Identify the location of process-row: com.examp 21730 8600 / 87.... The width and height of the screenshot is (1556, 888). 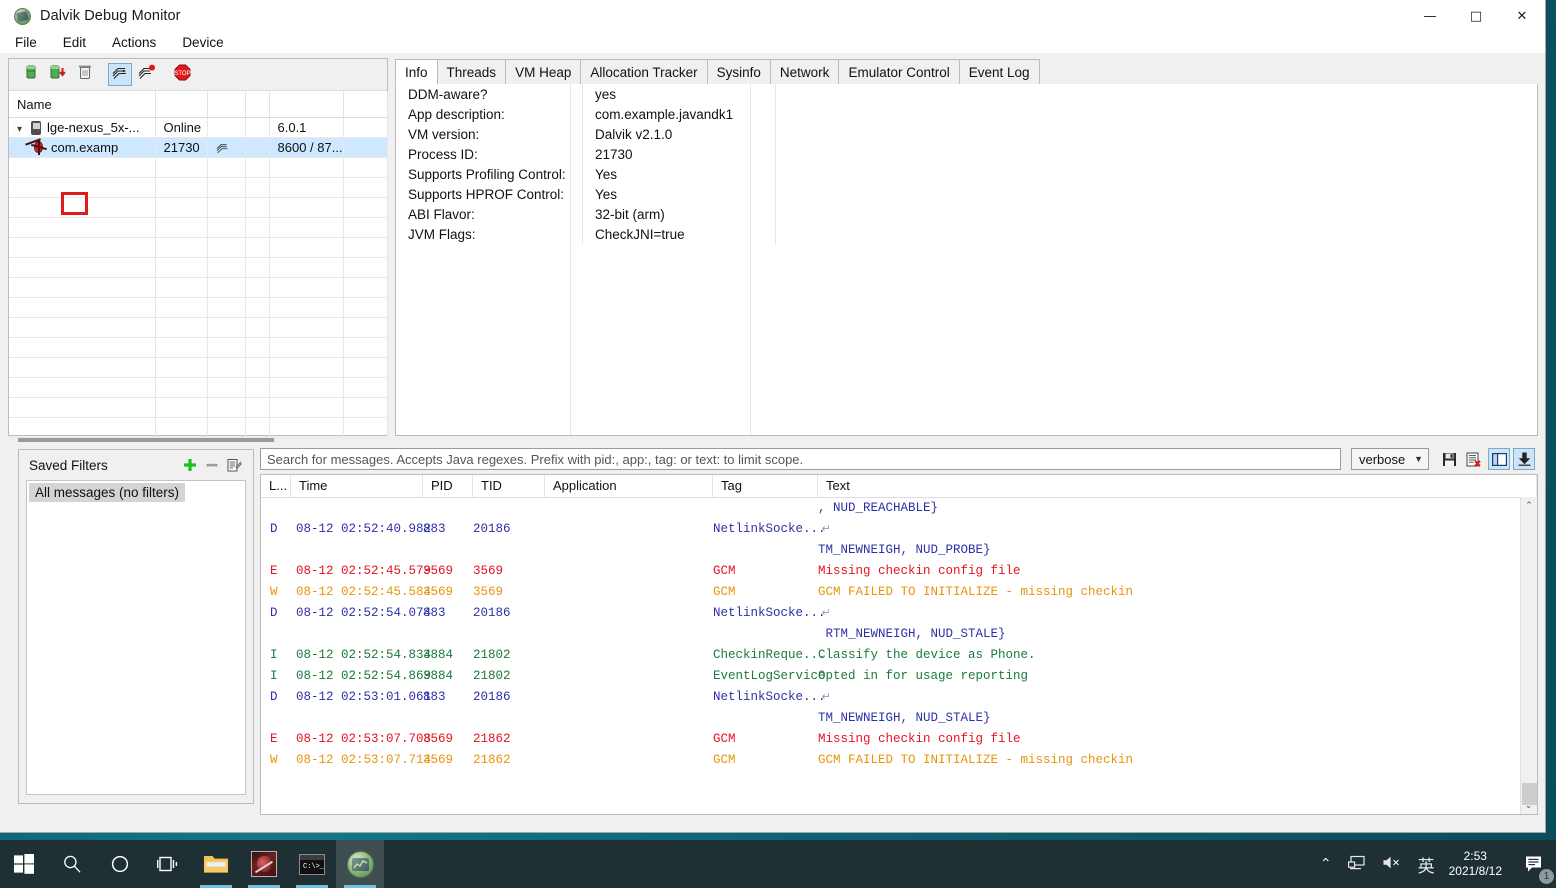
(198, 147).